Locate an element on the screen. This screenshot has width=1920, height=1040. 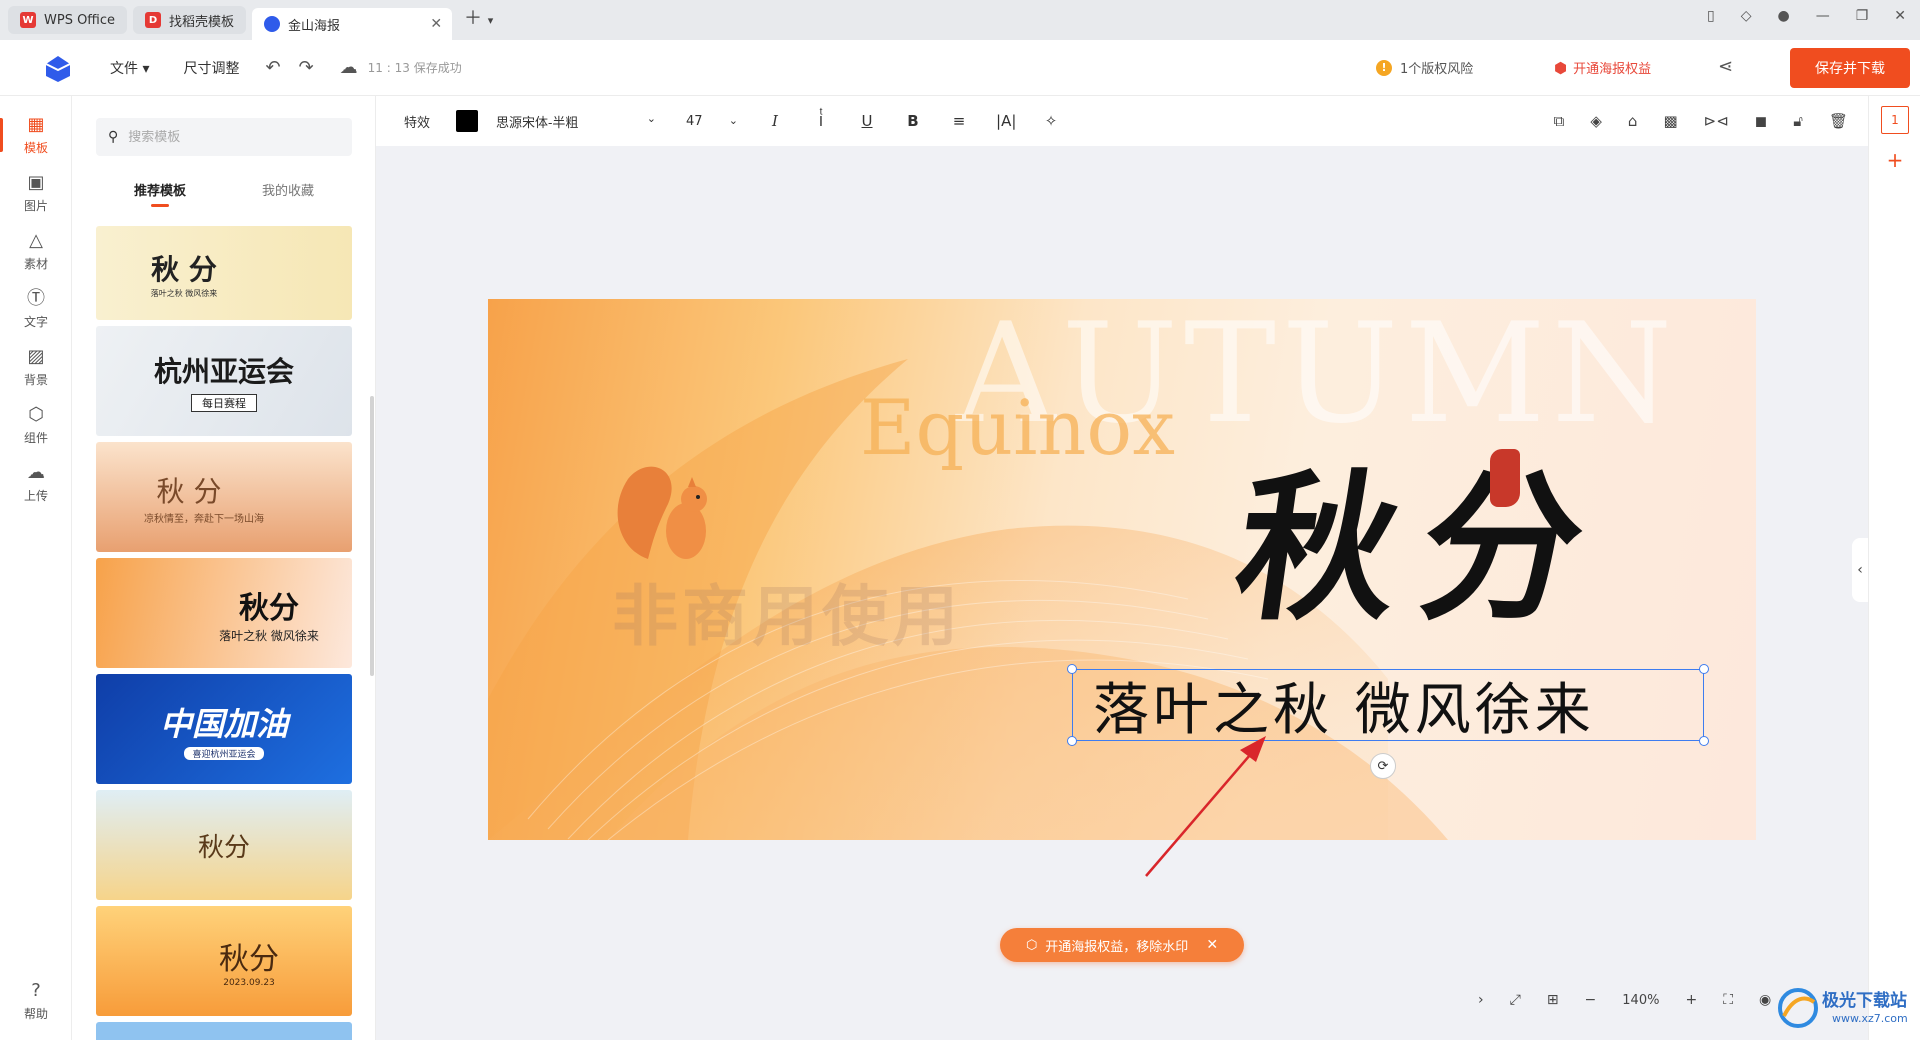
magic-icon: ✧ is located at coordinates (1051, 121).